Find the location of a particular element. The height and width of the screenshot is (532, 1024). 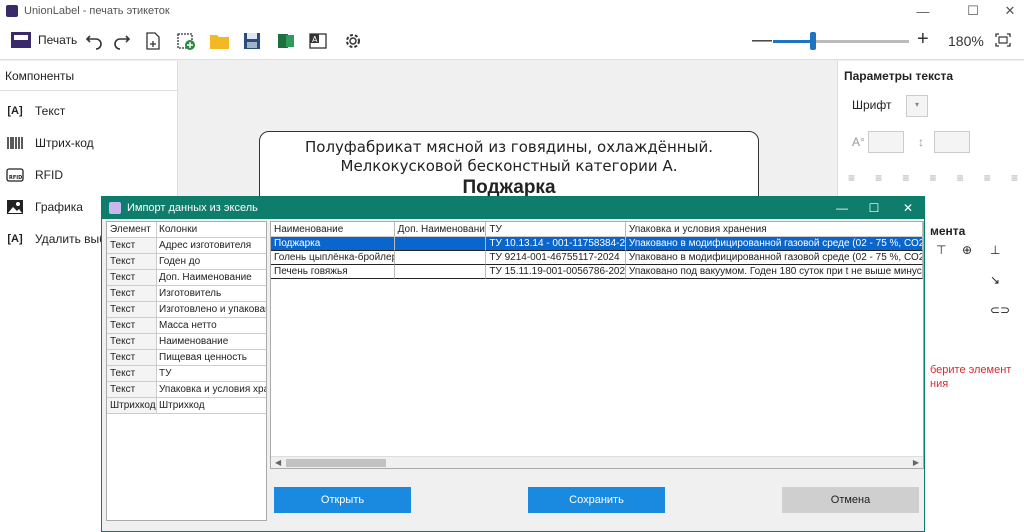

mapping-column-cell: Изготовлено и упаковано is located at coordinates (211, 309).